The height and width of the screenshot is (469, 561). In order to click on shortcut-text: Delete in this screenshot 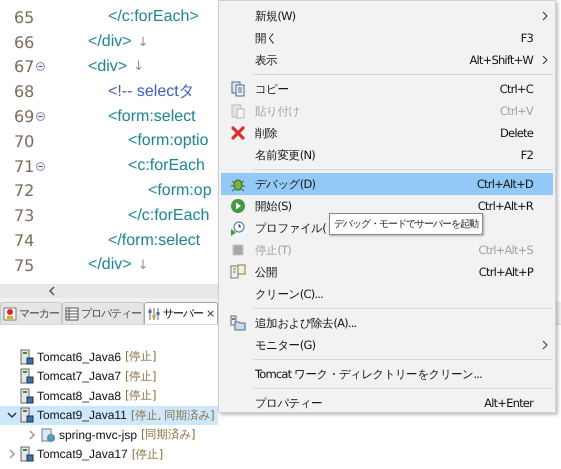, I will do `click(516, 133)`.